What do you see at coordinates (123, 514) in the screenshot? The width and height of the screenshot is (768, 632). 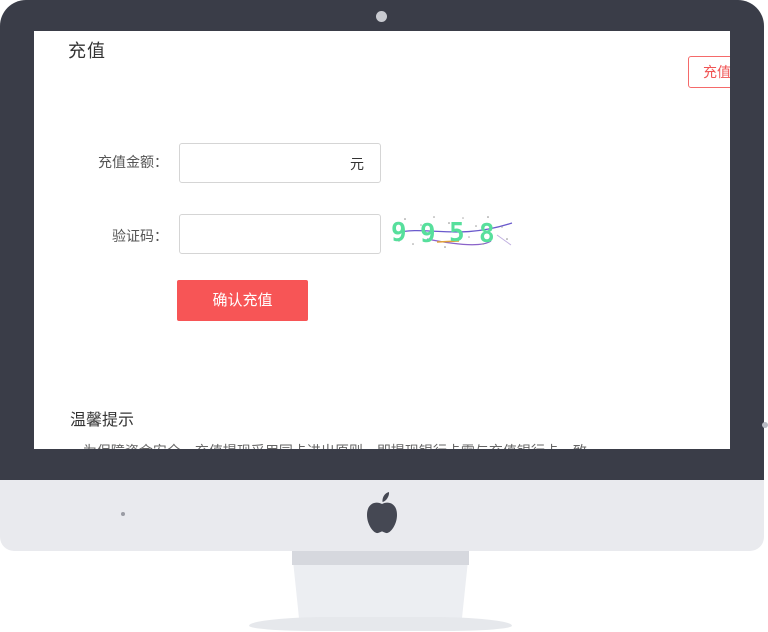 I see `chin-dot` at bounding box center [123, 514].